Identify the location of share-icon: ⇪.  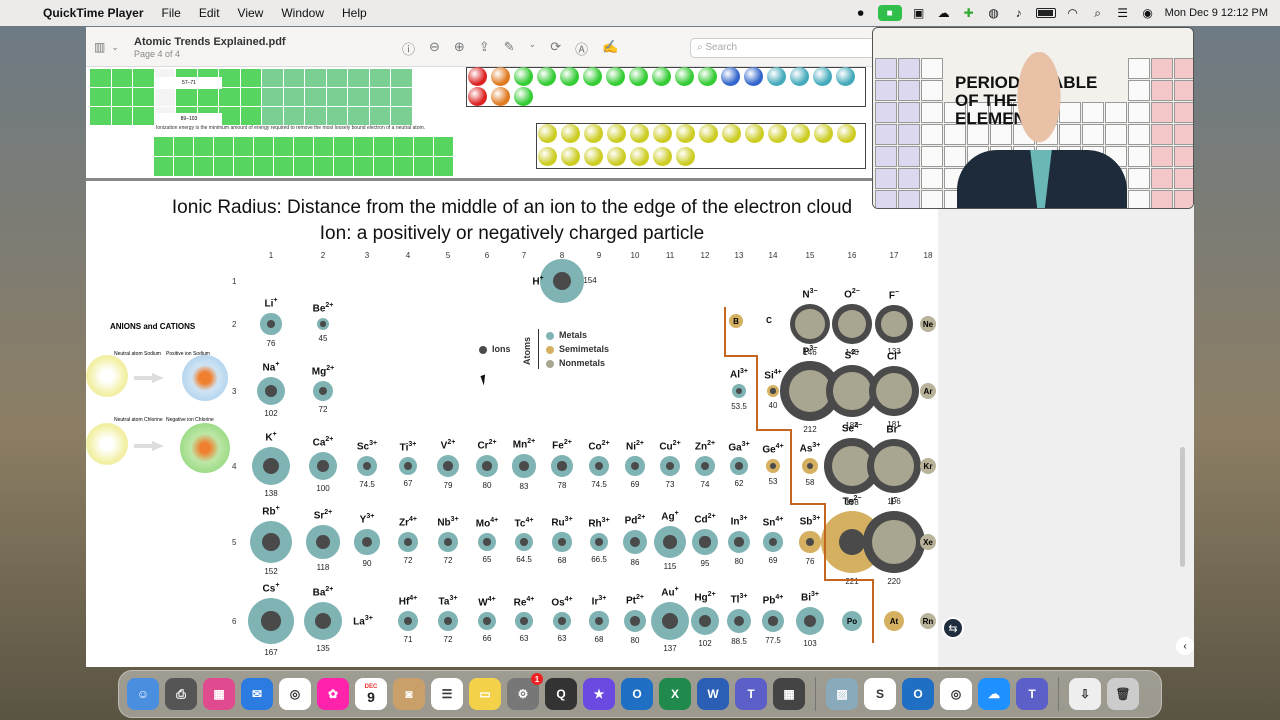
(484, 48).